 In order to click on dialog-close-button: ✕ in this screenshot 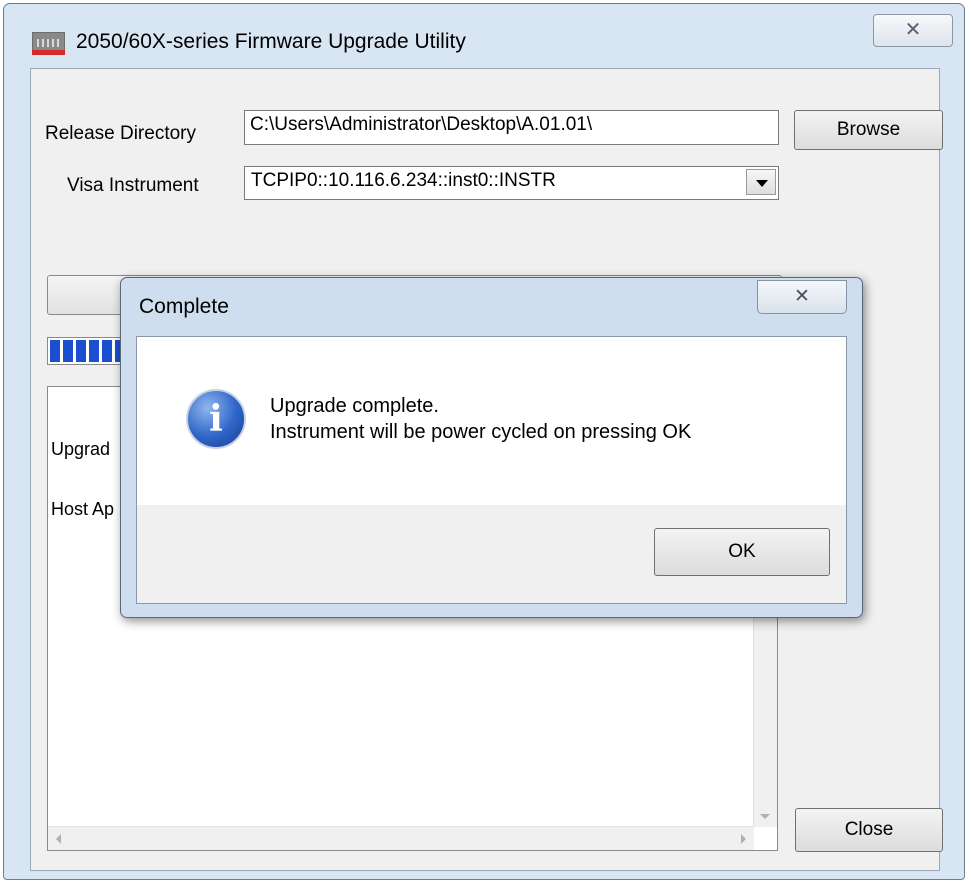, I will do `click(802, 297)`.